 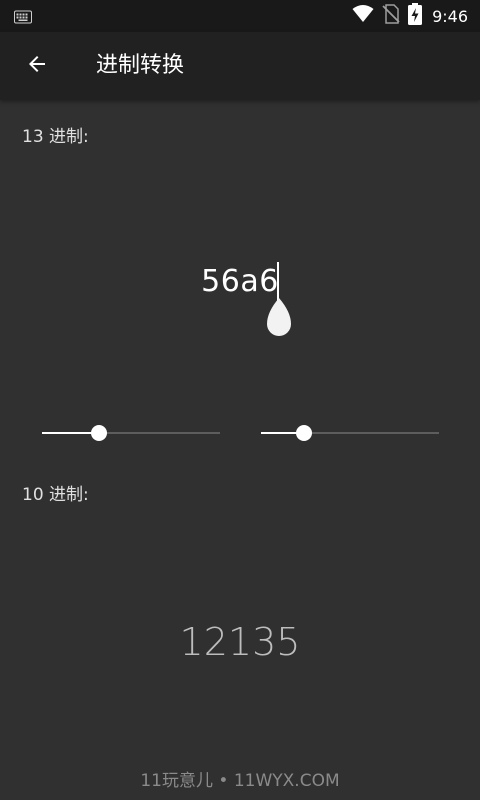 I want to click on battery-charging-icon, so click(x=415, y=16).